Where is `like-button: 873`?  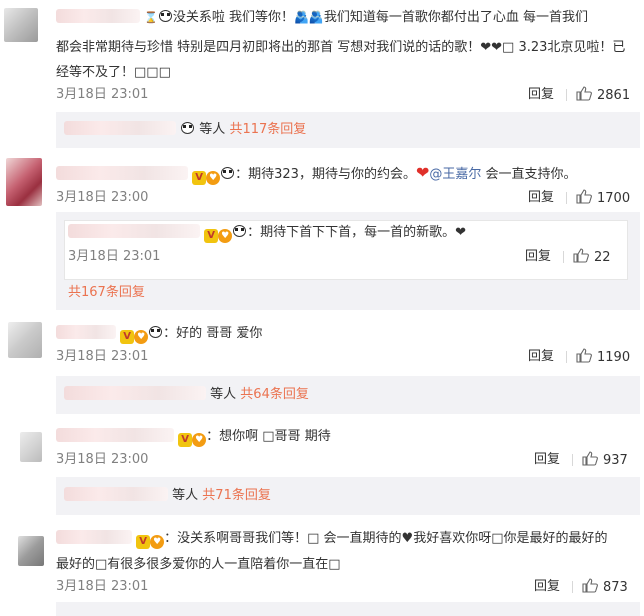
like-button: 873 is located at coordinates (605, 587).